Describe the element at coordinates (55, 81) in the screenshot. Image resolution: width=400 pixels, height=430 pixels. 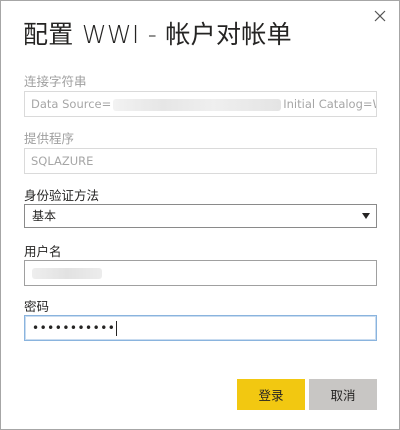
I see `connection-string-label: 连接字符串` at that location.